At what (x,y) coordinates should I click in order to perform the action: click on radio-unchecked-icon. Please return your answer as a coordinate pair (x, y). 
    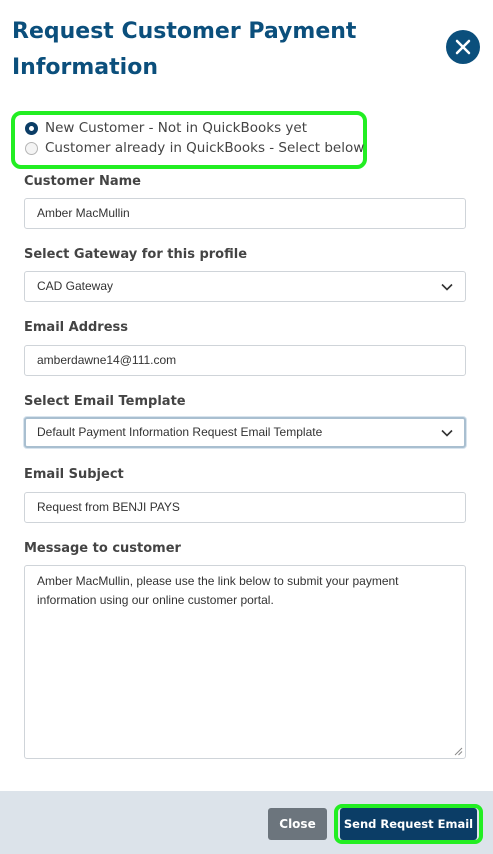
    Looking at the image, I should click on (31, 148).